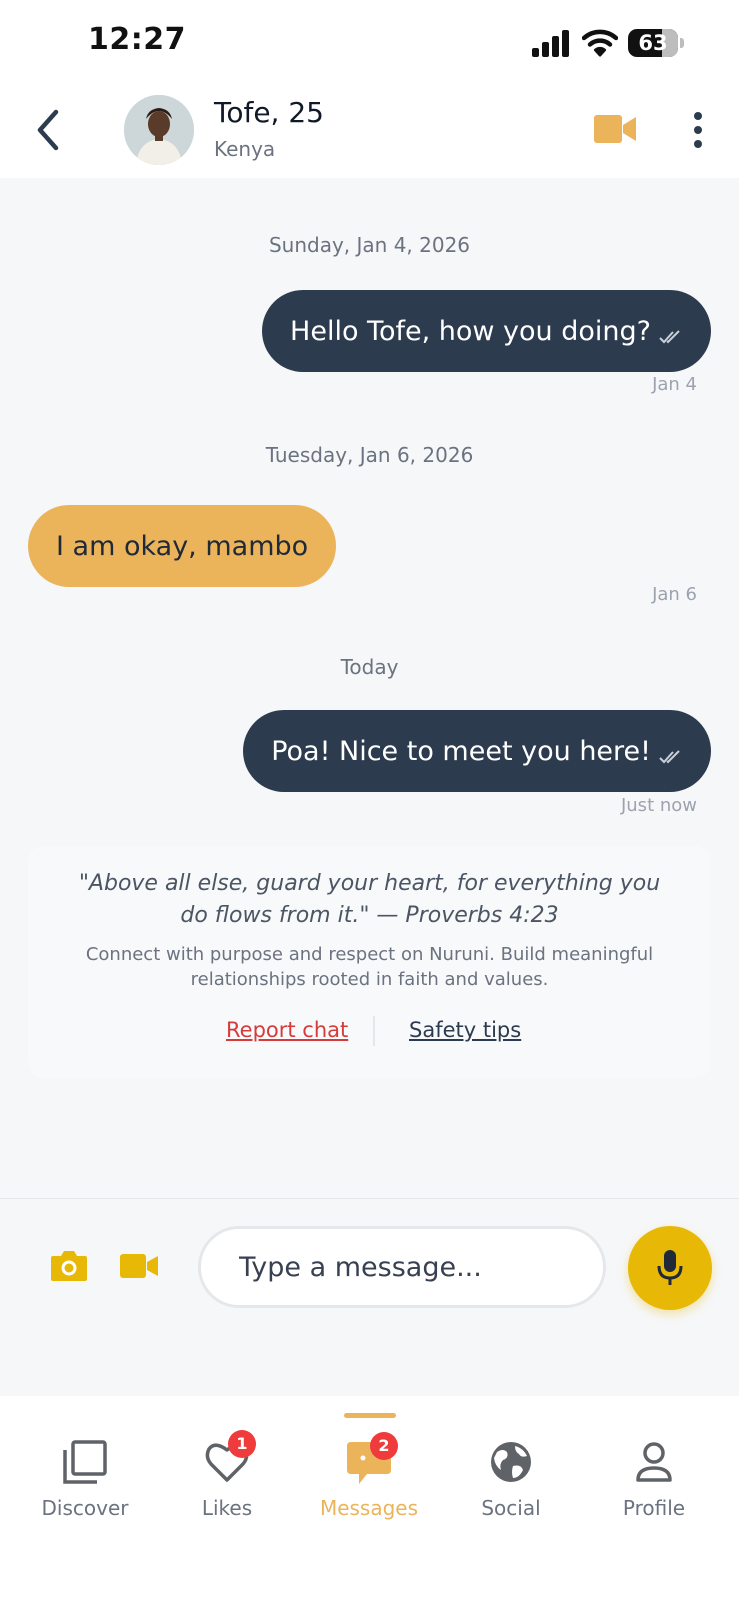 The width and height of the screenshot is (739, 1600). Describe the element at coordinates (615, 129) in the screenshot. I see `video-call-icon` at that location.